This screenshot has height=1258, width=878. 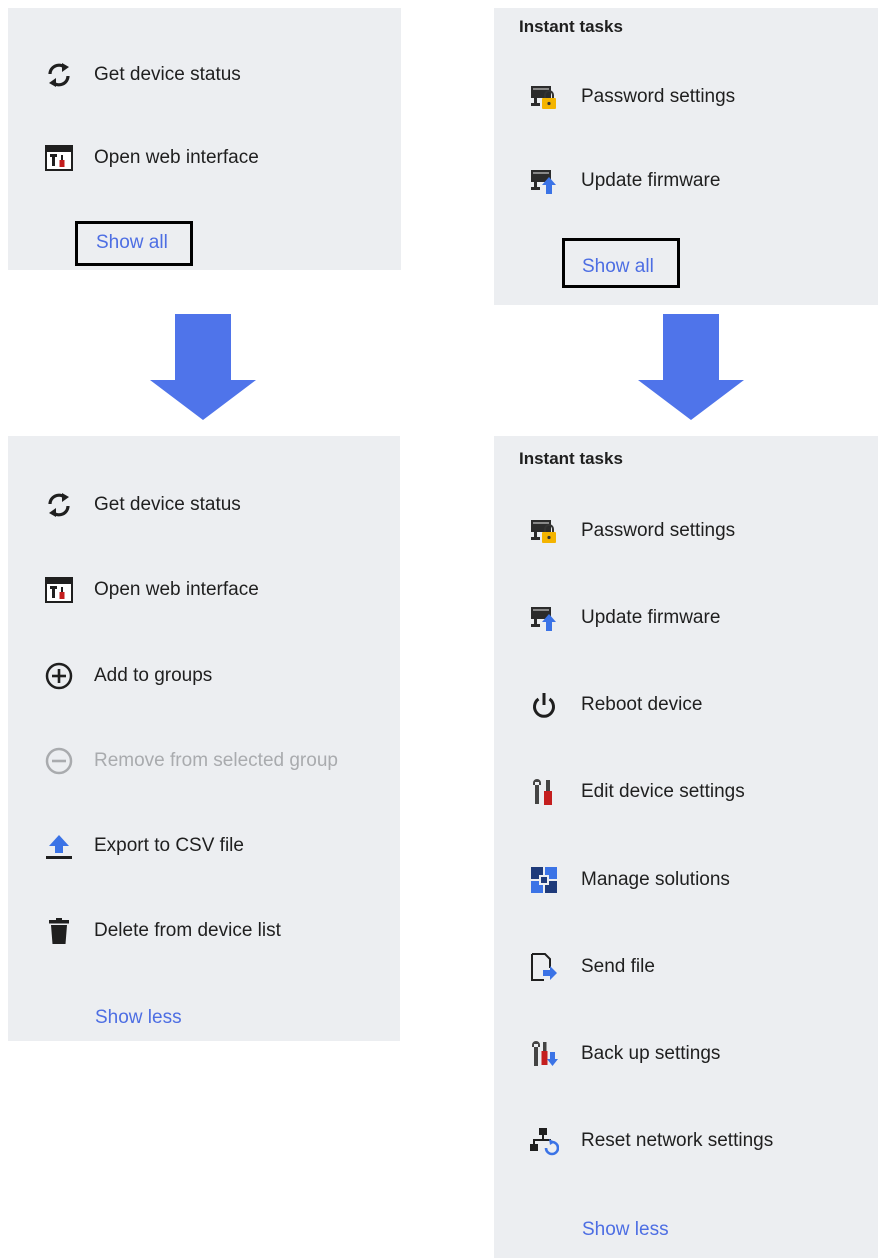 I want to click on item-label: Back up settings, so click(x=651, y=1053).